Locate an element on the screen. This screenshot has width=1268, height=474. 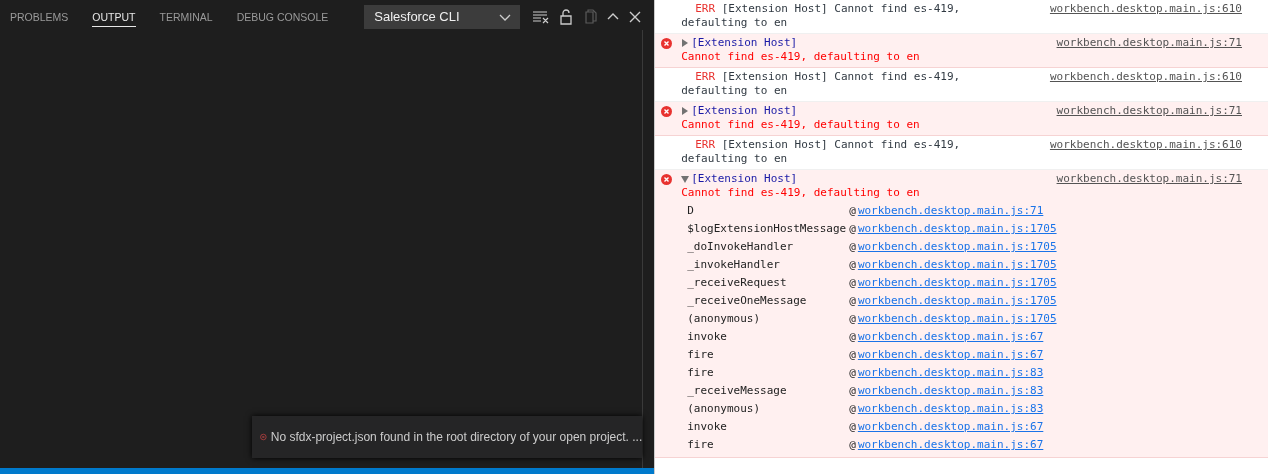
stack-function: _receiveMessage is located at coordinates (737, 391).